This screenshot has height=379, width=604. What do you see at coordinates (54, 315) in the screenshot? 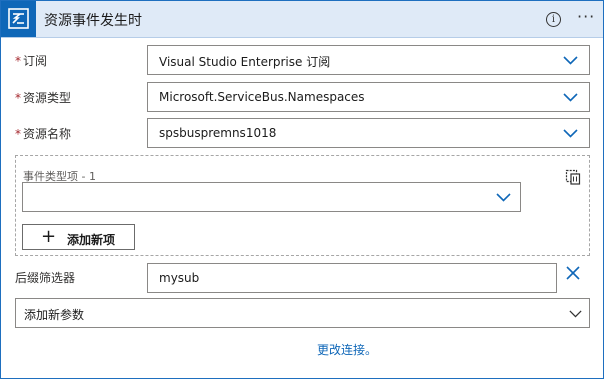
I see `add-parameter-label: 添加新参数` at bounding box center [54, 315].